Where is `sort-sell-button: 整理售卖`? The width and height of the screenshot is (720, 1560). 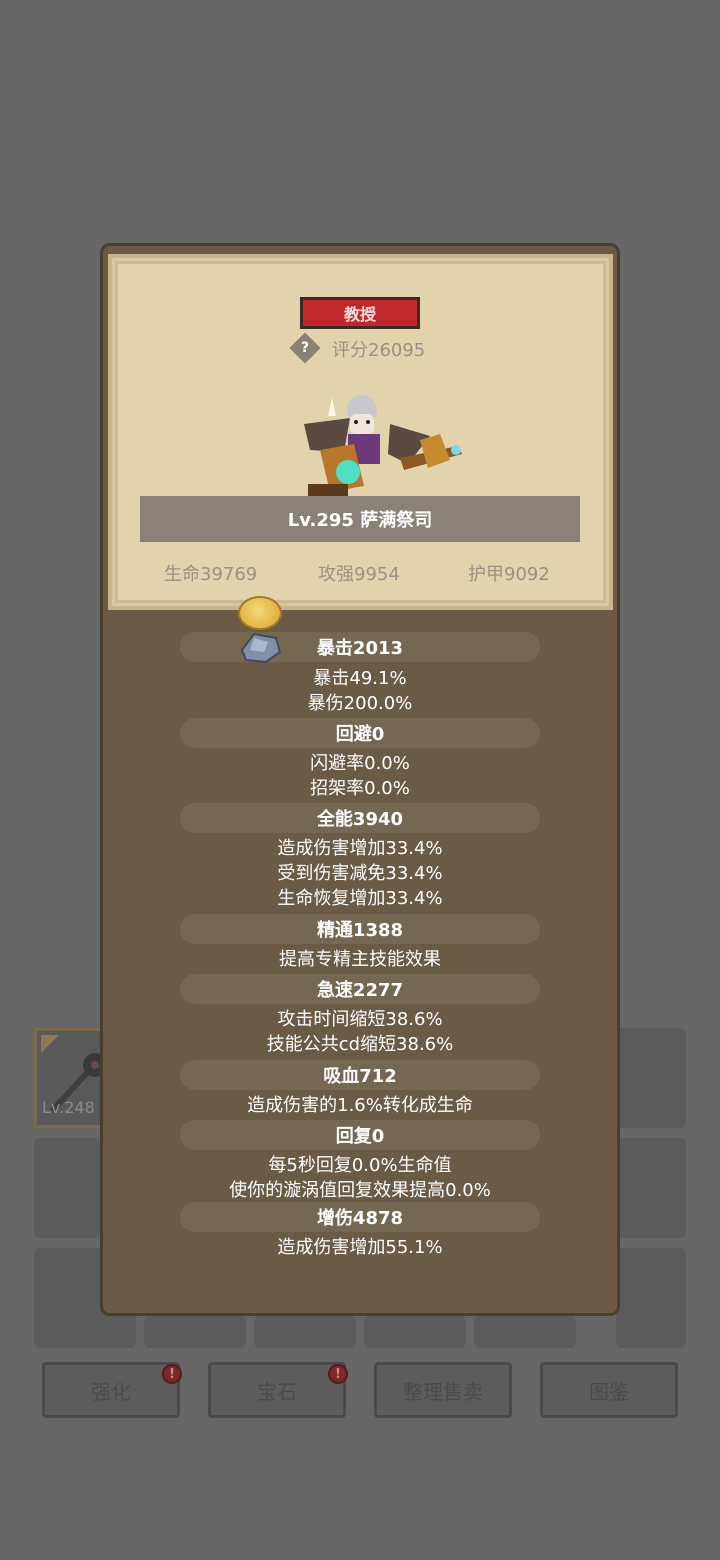 sort-sell-button: 整理售卖 is located at coordinates (443, 1390).